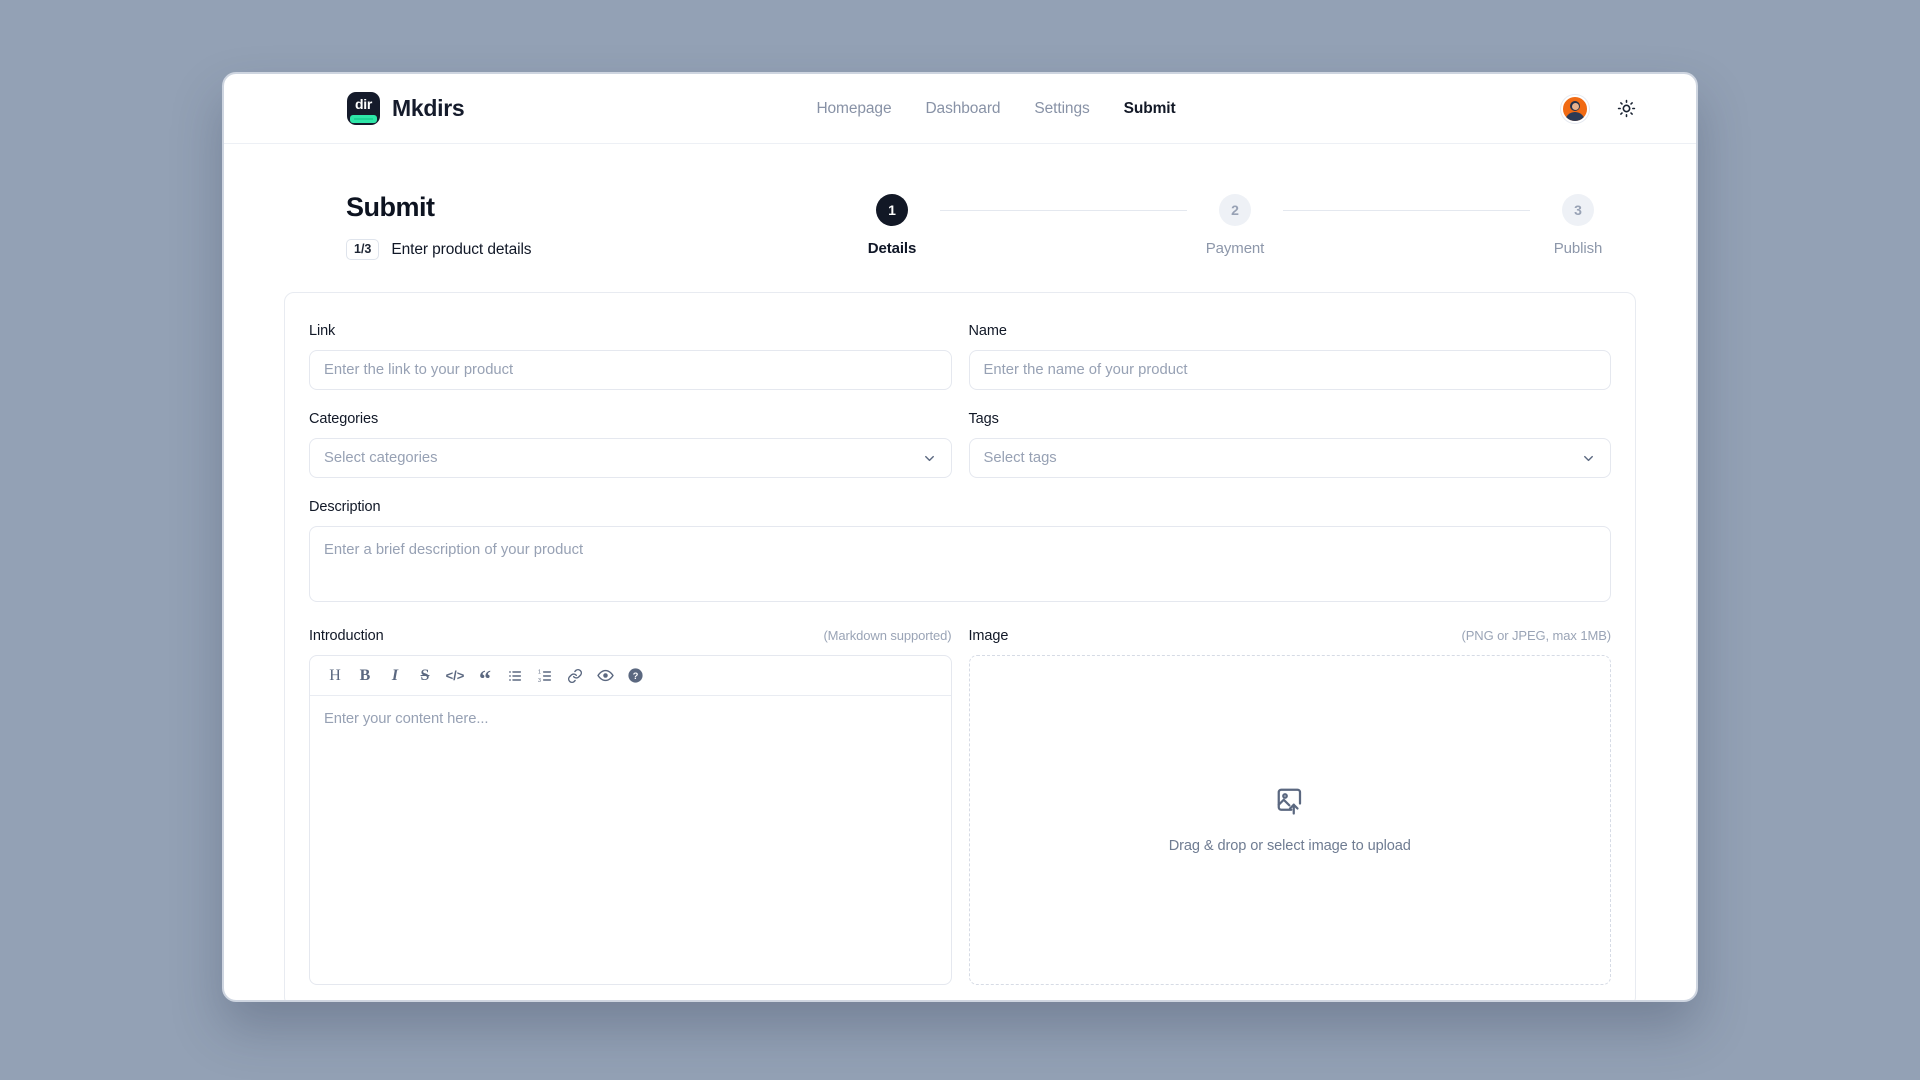 This screenshot has width=1920, height=1080. What do you see at coordinates (1289, 458) in the screenshot?
I see `tags-select: Select tags` at bounding box center [1289, 458].